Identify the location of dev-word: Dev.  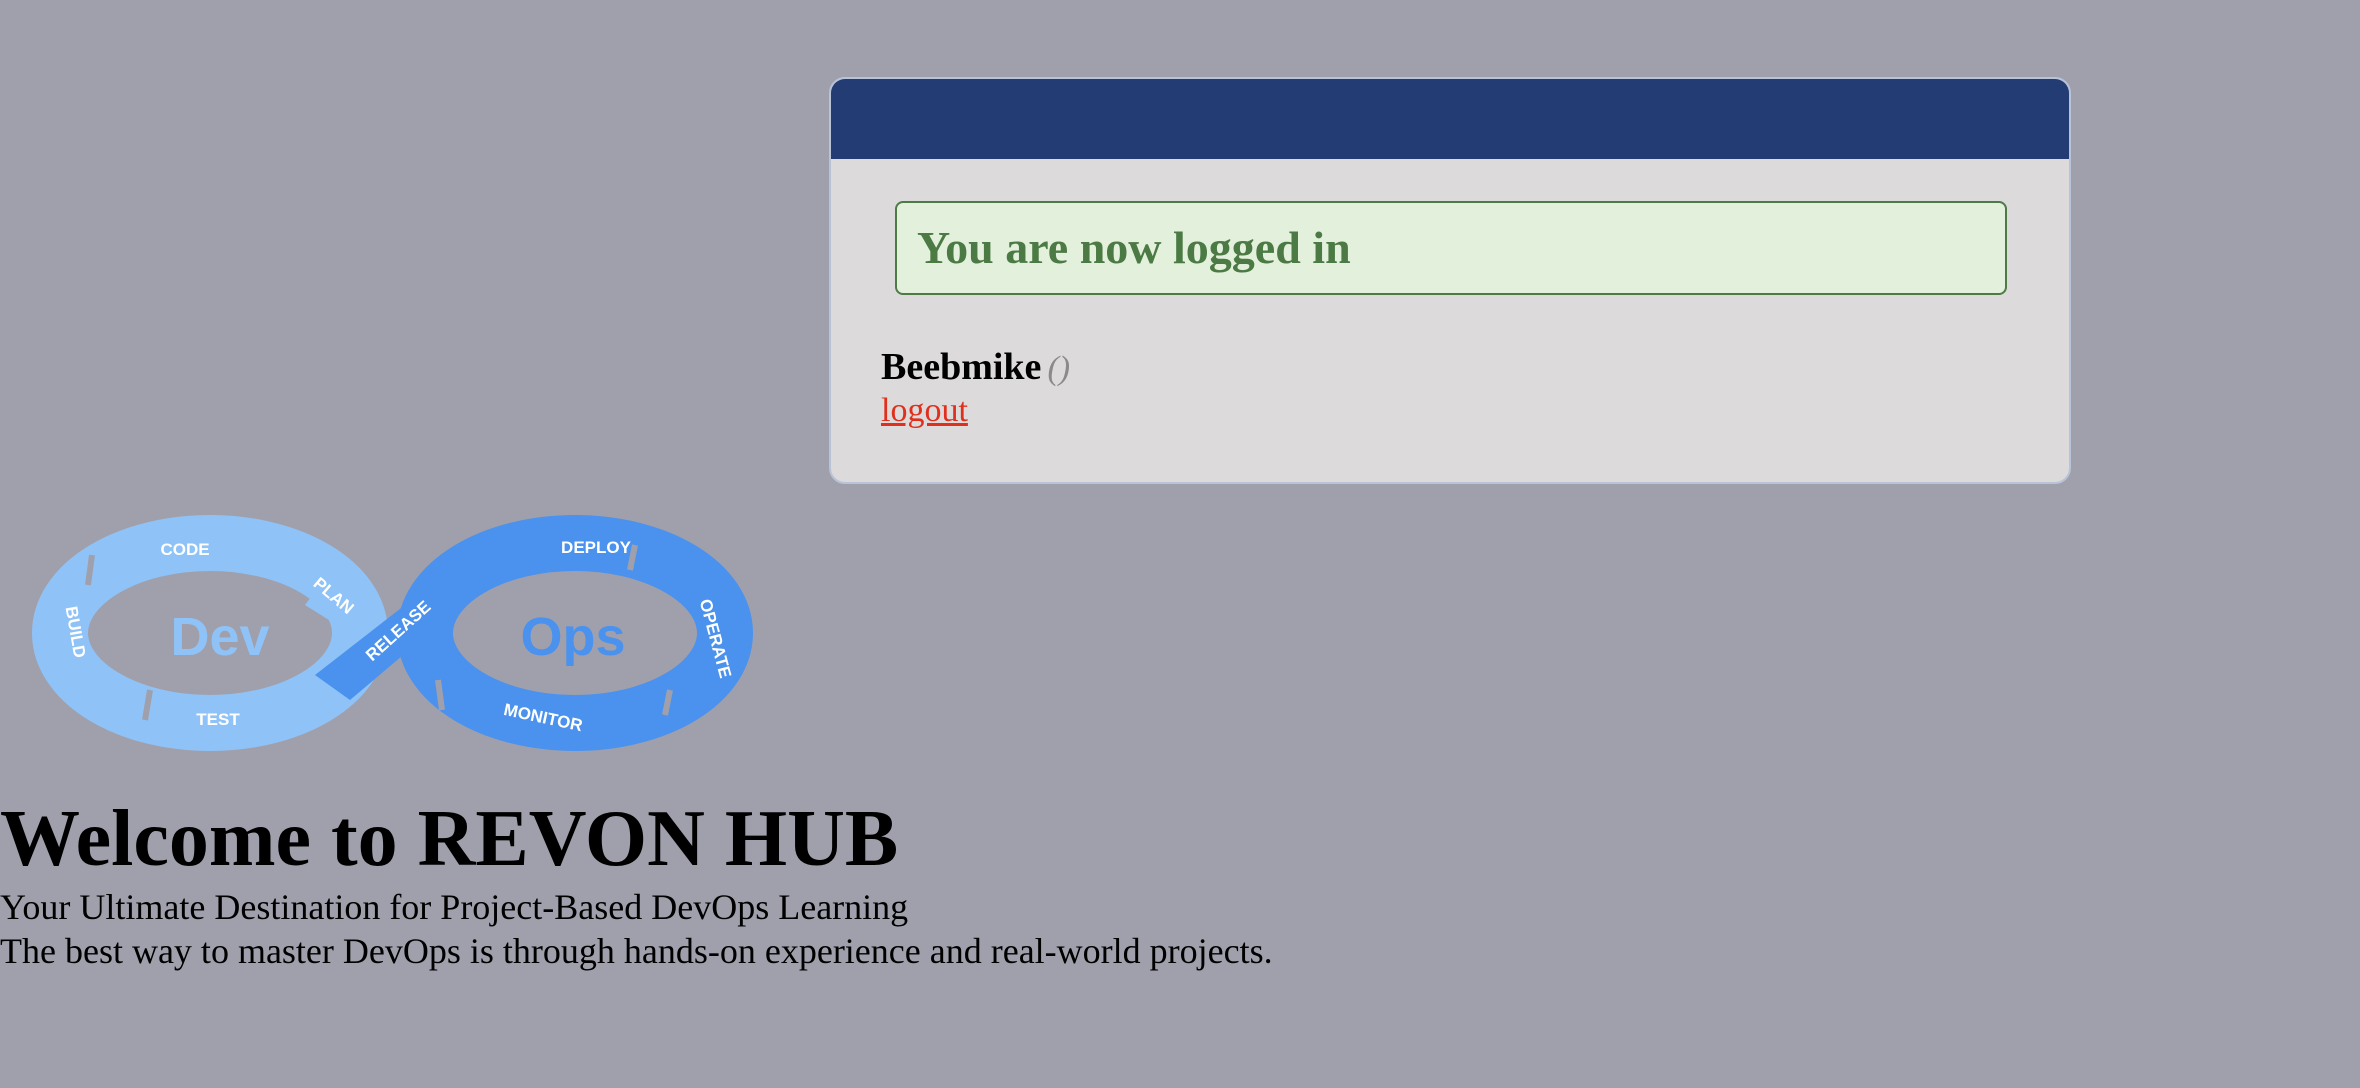
(219, 637).